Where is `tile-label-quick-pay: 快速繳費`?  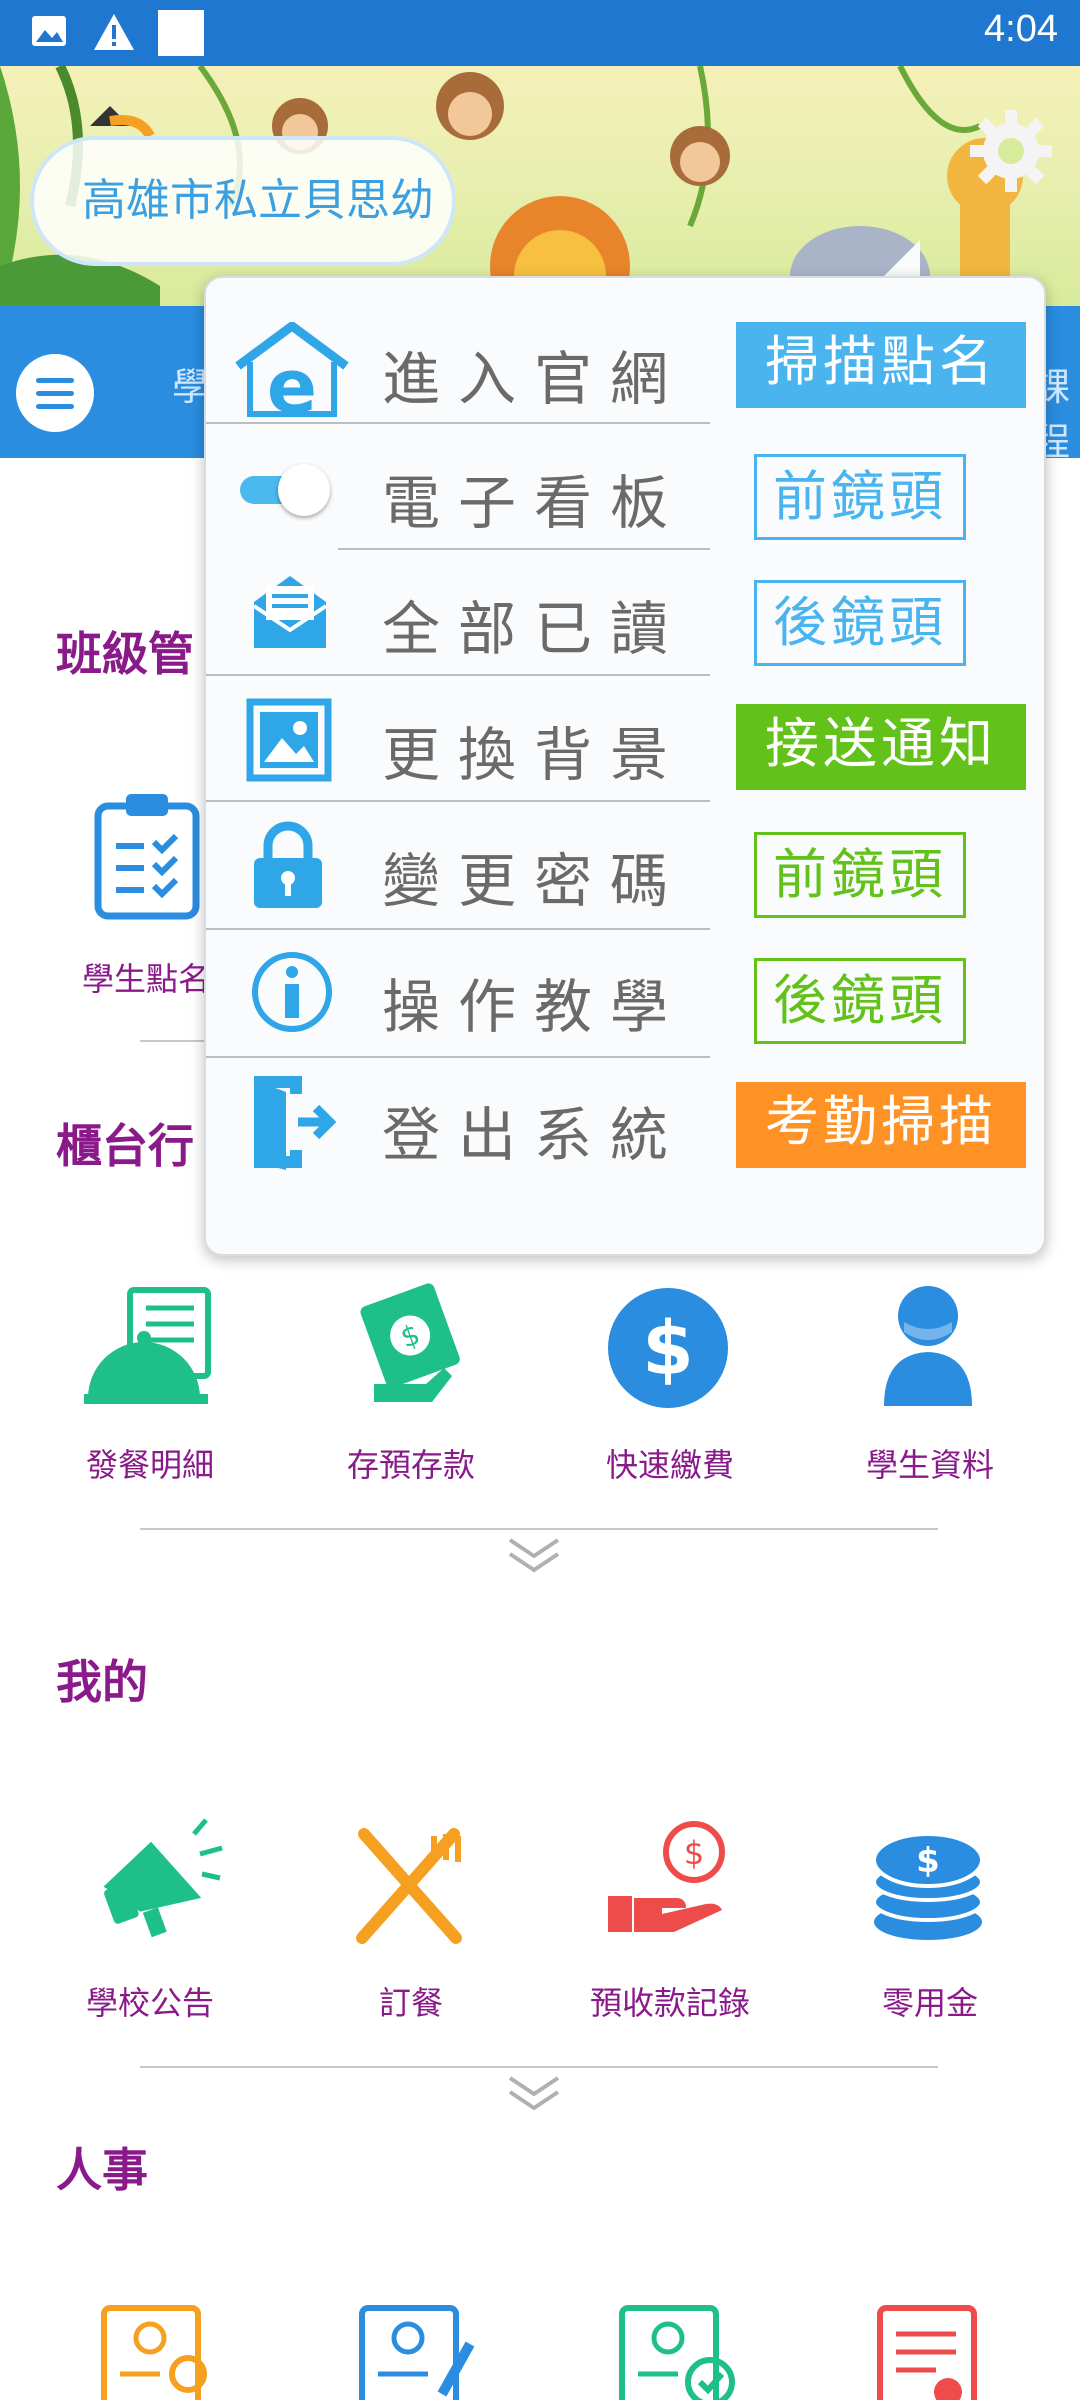
tile-label-quick-pay: 快速繳費 is located at coordinates (669, 1465).